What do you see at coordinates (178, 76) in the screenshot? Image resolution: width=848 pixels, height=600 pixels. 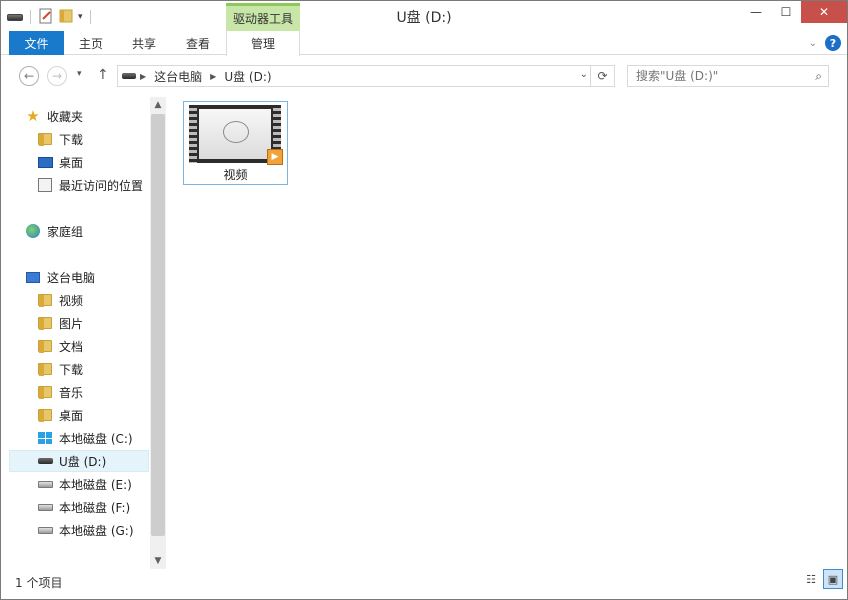 I see `breadcrumb-this-pc: 这台电脑` at bounding box center [178, 76].